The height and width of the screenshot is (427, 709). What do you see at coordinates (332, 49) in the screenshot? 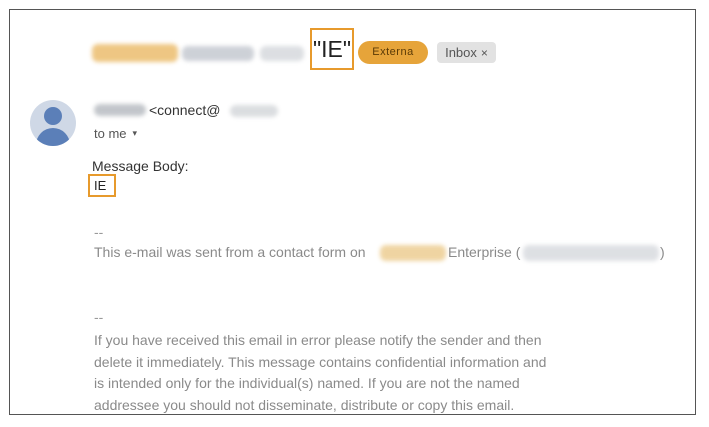
I see `subject-highlight: "IE"` at bounding box center [332, 49].